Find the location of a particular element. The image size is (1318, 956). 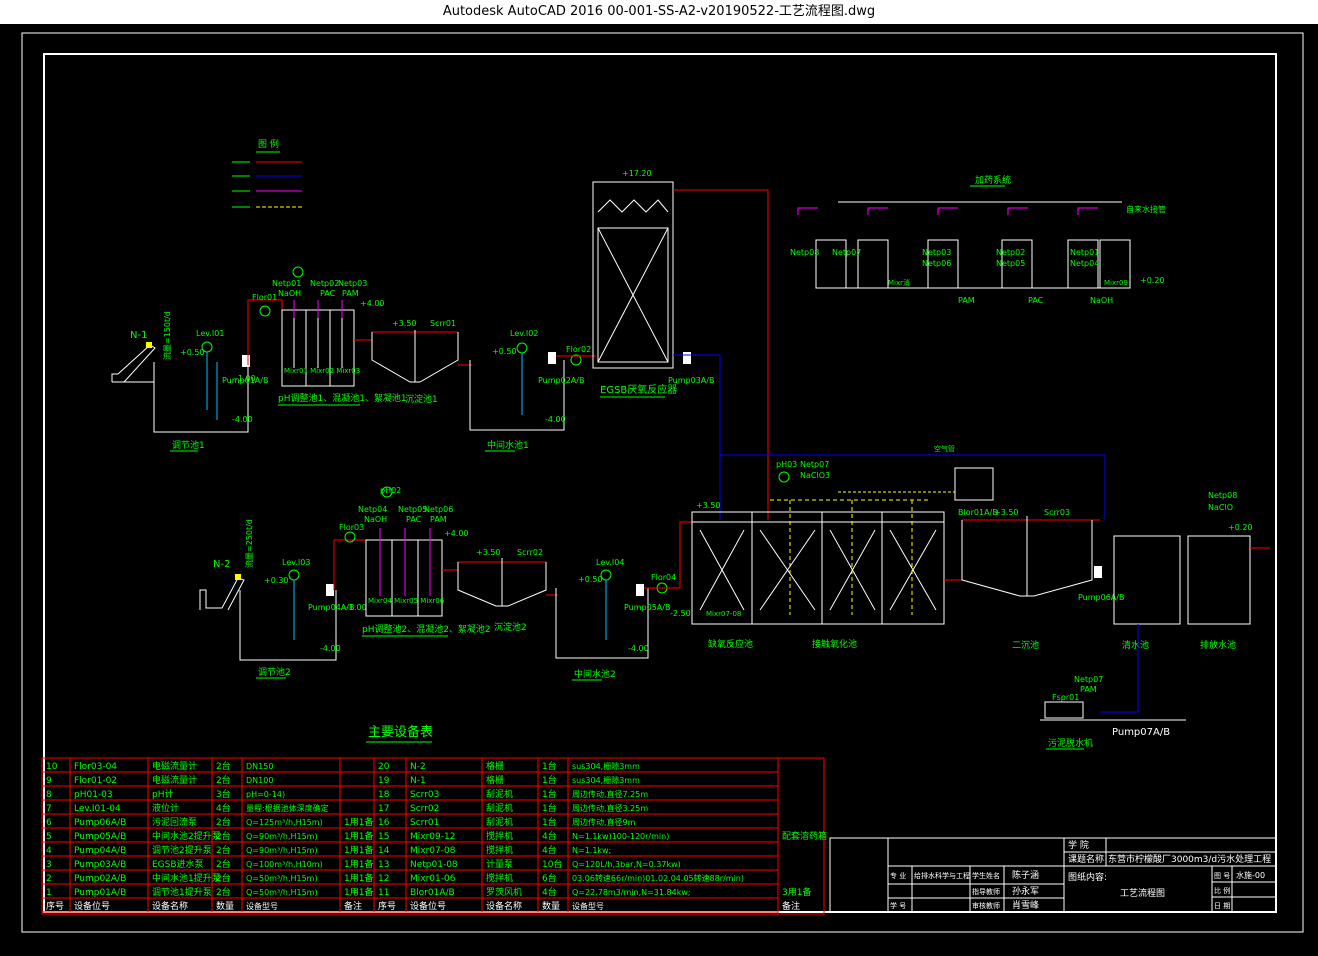

svg-text: 空气管 is located at coordinates (944, 448).